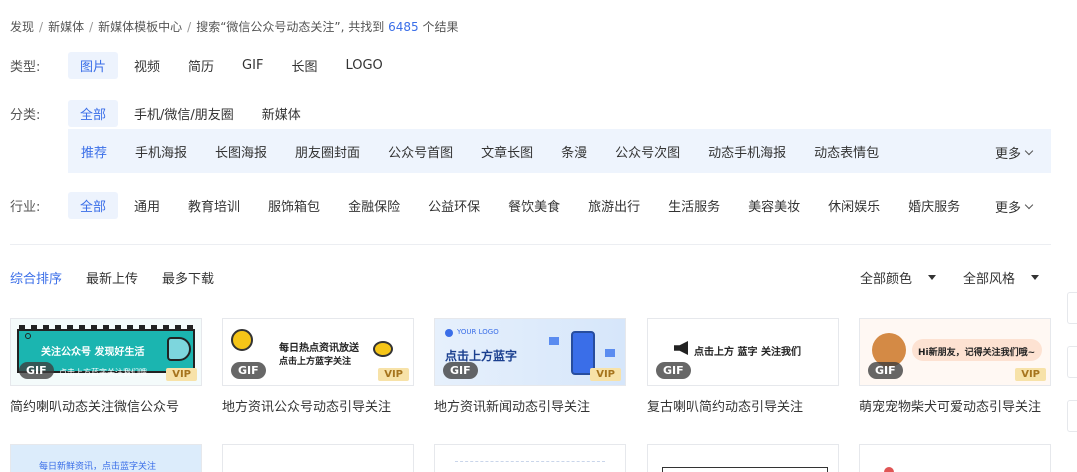 The width and height of the screenshot is (1077, 472). Describe the element at coordinates (614, 205) in the screenshot. I see `industry-option-travel: 旅游出行` at that location.